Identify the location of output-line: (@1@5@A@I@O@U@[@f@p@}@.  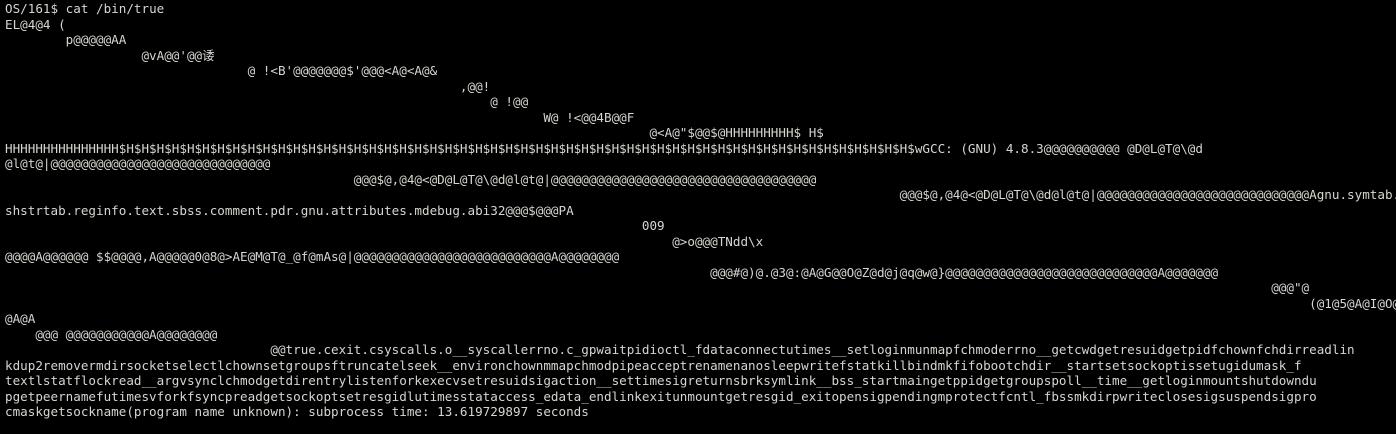
(700, 303).